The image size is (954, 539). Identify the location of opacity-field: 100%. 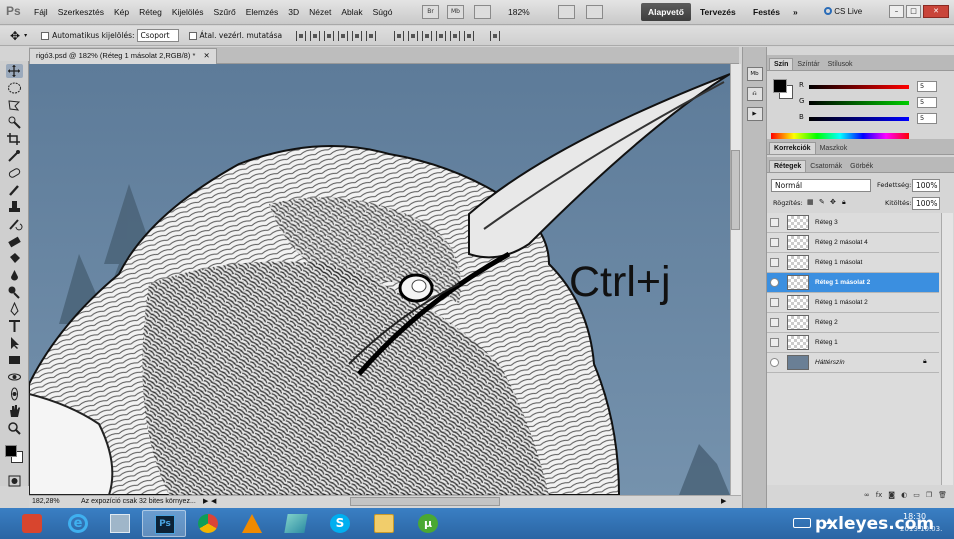
(926, 185).